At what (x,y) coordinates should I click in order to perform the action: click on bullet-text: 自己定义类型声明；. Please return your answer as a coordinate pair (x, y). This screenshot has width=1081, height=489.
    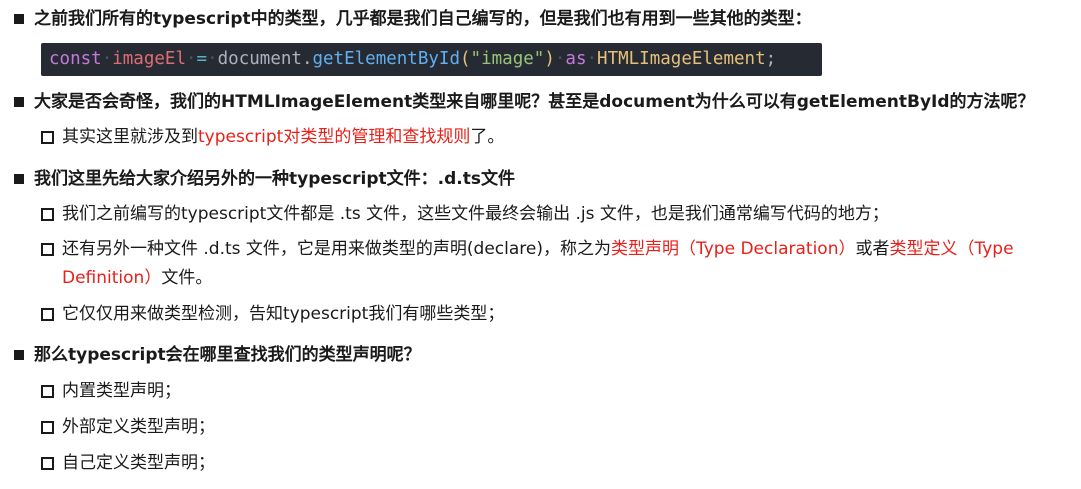
    Looking at the image, I should click on (138, 463).